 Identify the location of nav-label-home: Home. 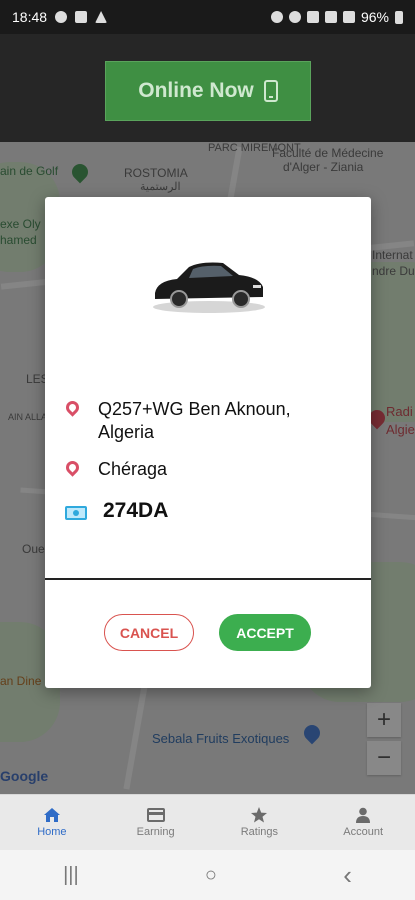
(52, 832).